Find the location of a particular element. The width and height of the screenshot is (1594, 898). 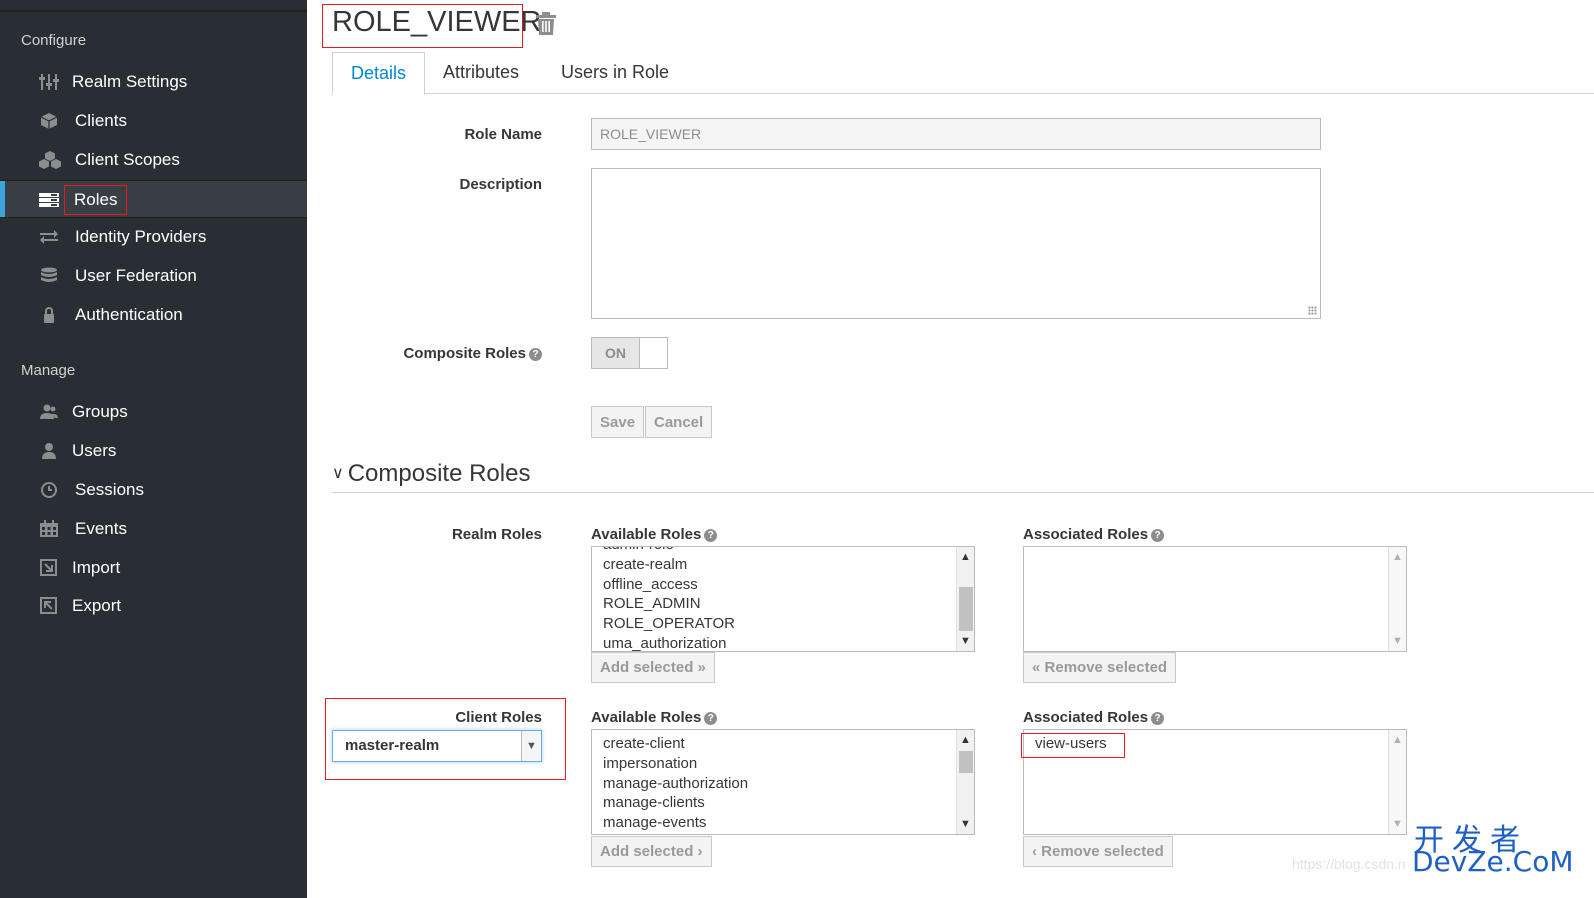

user-icon is located at coordinates (49, 451).